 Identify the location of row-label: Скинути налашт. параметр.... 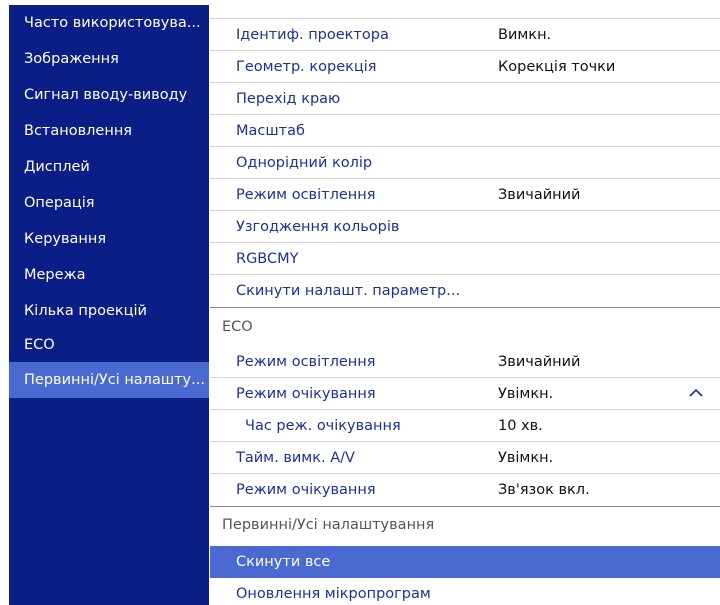
(348, 291).